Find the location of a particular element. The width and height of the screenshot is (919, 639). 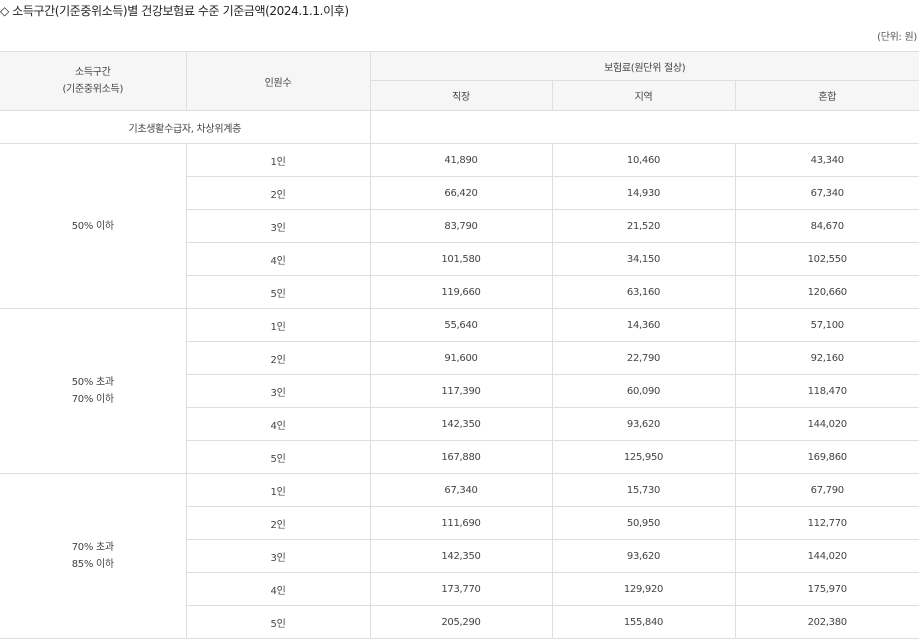

unit-note: (단위: 원) is located at coordinates (897, 37).